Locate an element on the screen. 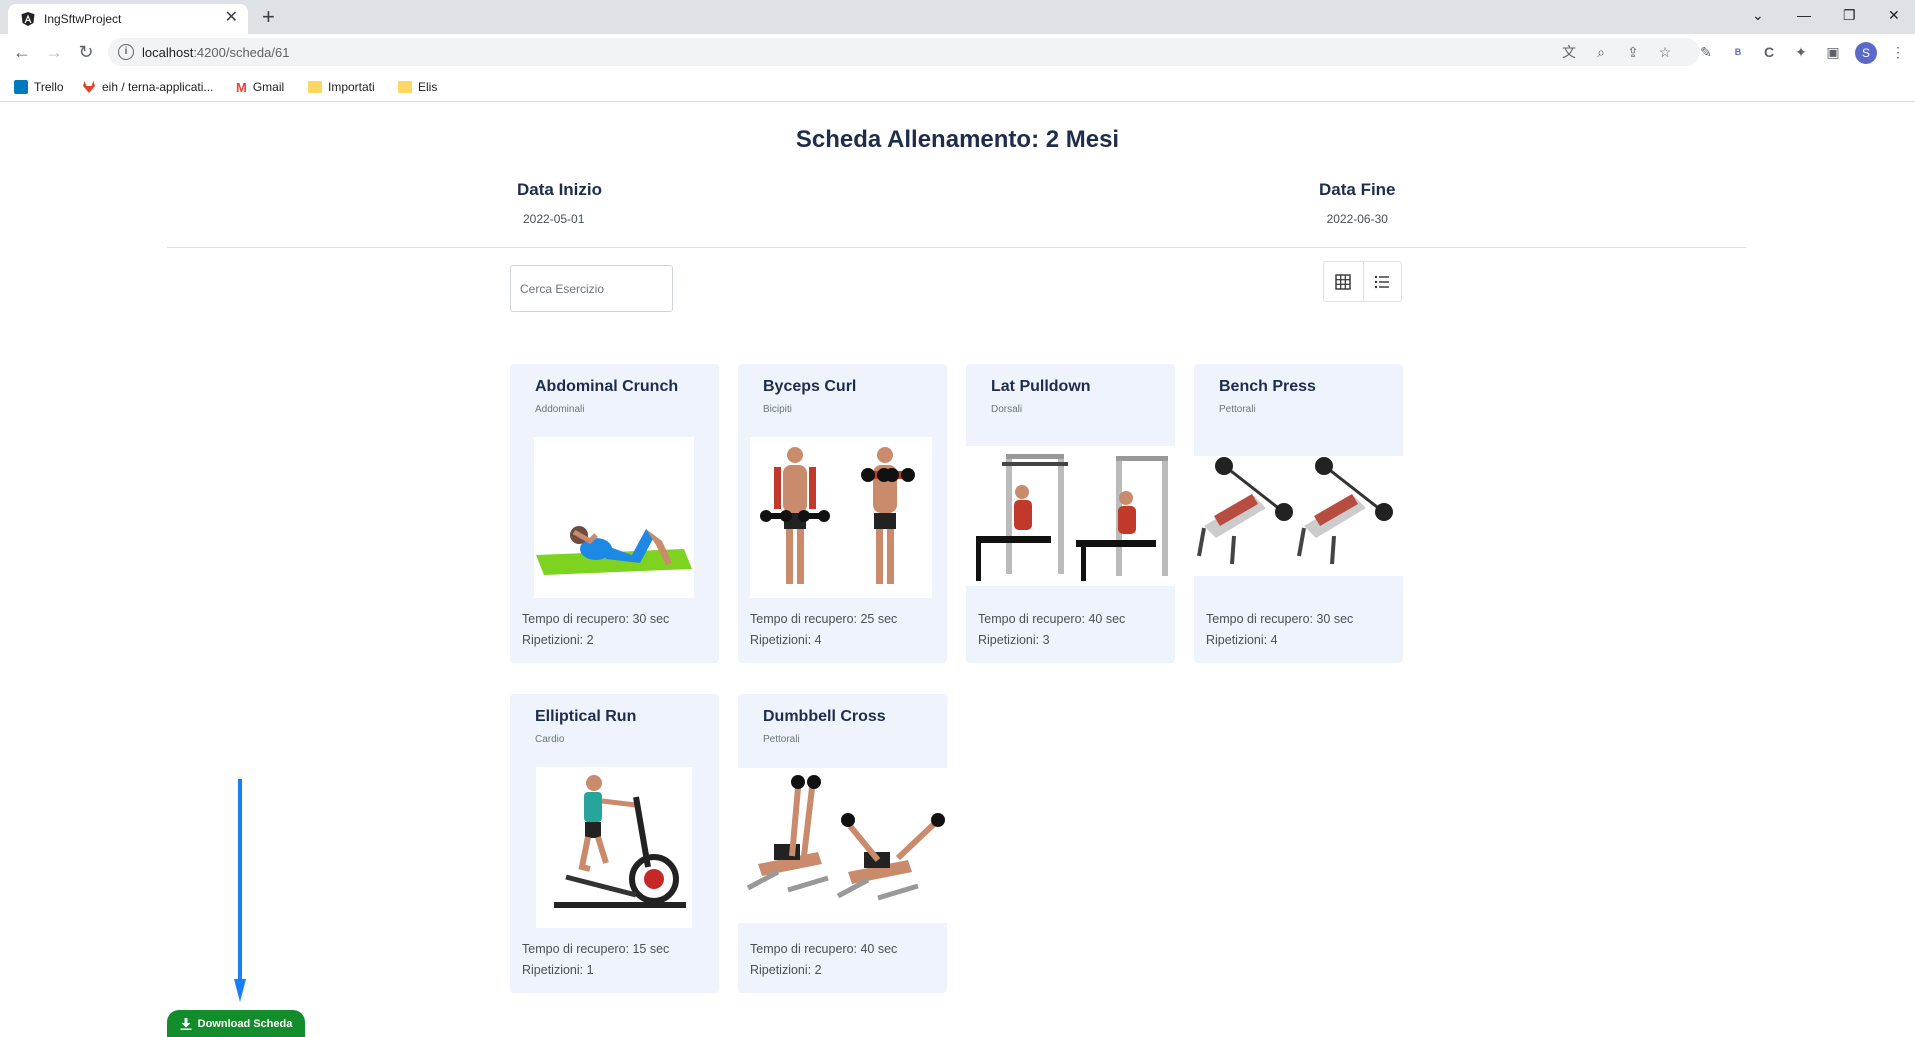  back-icon: ← is located at coordinates (22, 52).